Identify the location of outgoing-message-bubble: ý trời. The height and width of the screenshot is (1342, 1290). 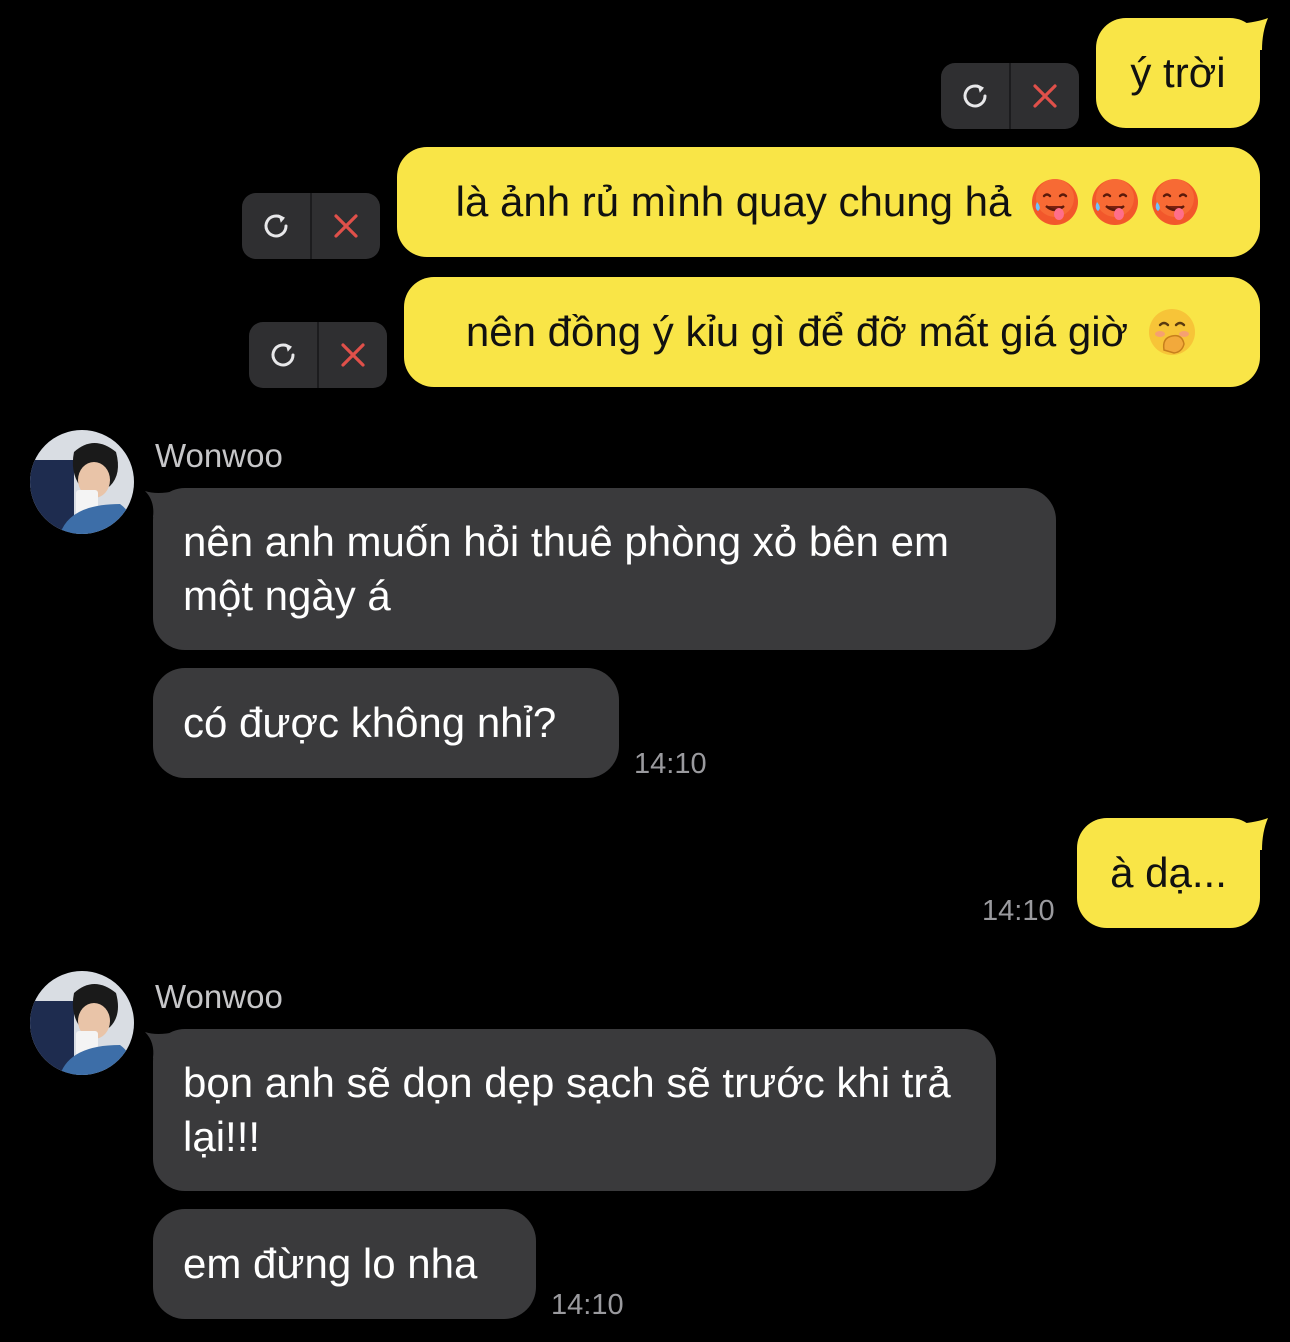
(1178, 73).